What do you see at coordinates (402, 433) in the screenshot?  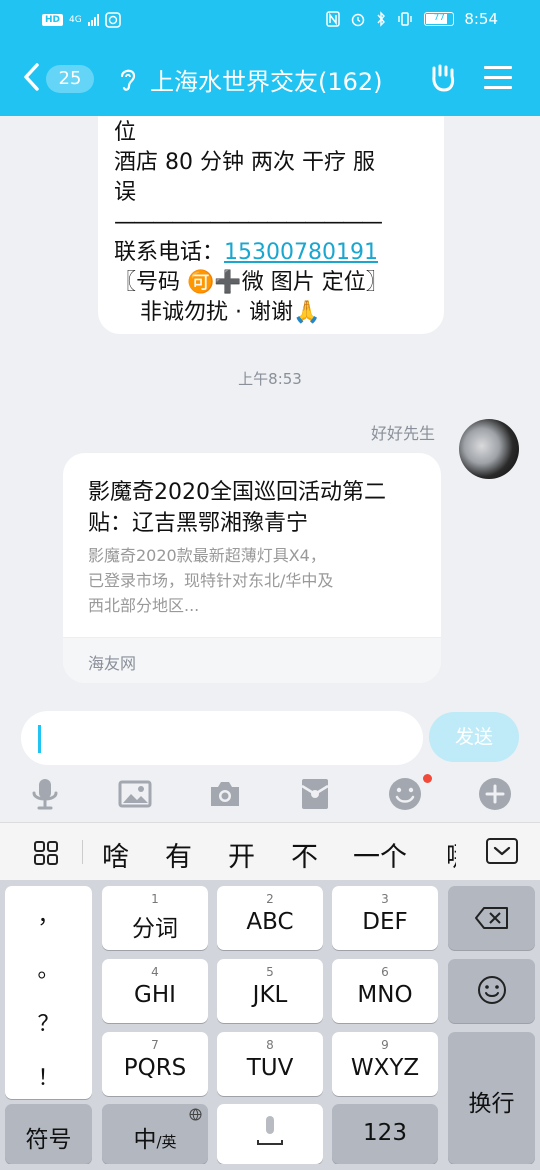 I see `sender-name: 好好先生` at bounding box center [402, 433].